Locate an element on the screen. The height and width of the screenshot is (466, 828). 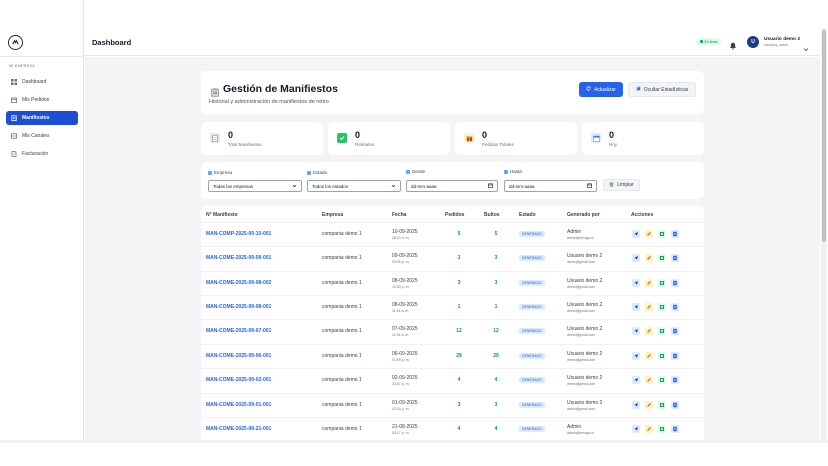
online-label: En línea is located at coordinates (711, 41).